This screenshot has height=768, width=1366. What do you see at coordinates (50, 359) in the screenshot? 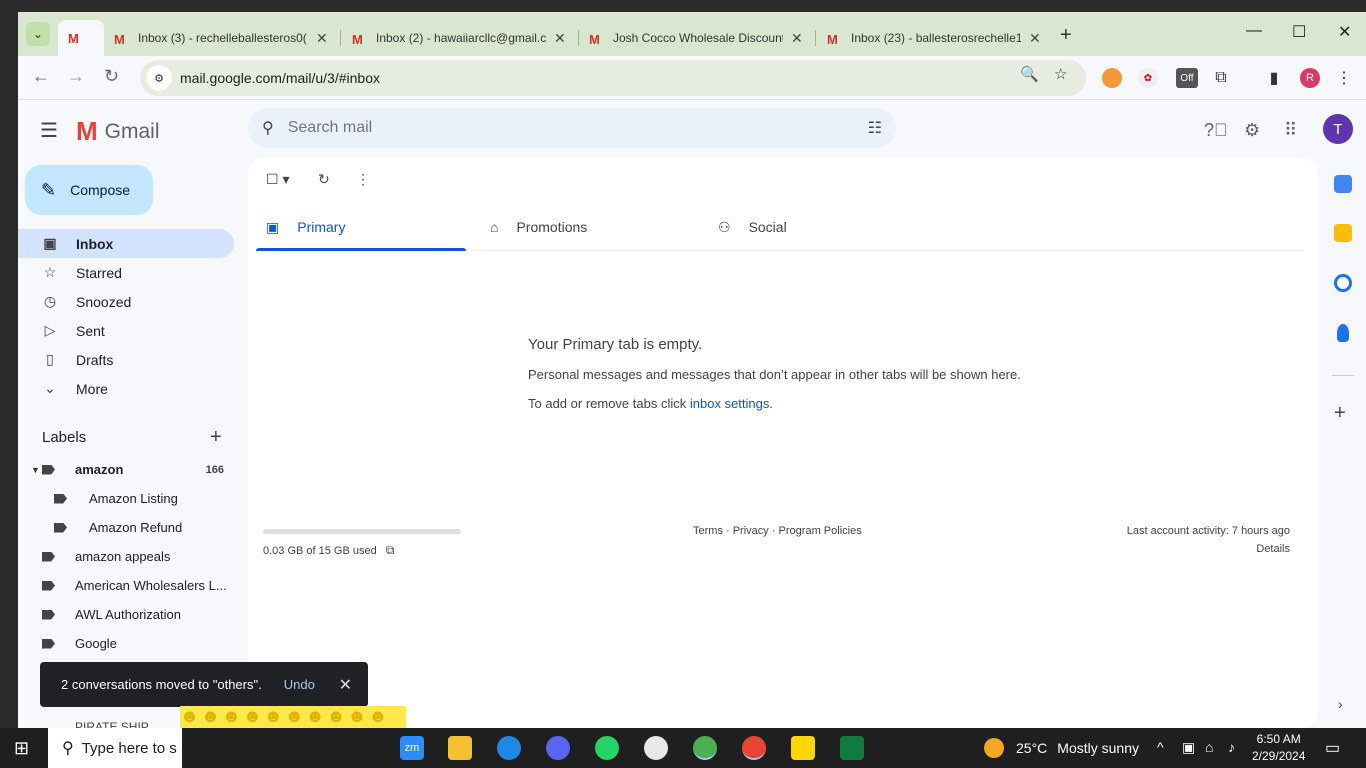
I see `draft-icon: ▯` at bounding box center [50, 359].